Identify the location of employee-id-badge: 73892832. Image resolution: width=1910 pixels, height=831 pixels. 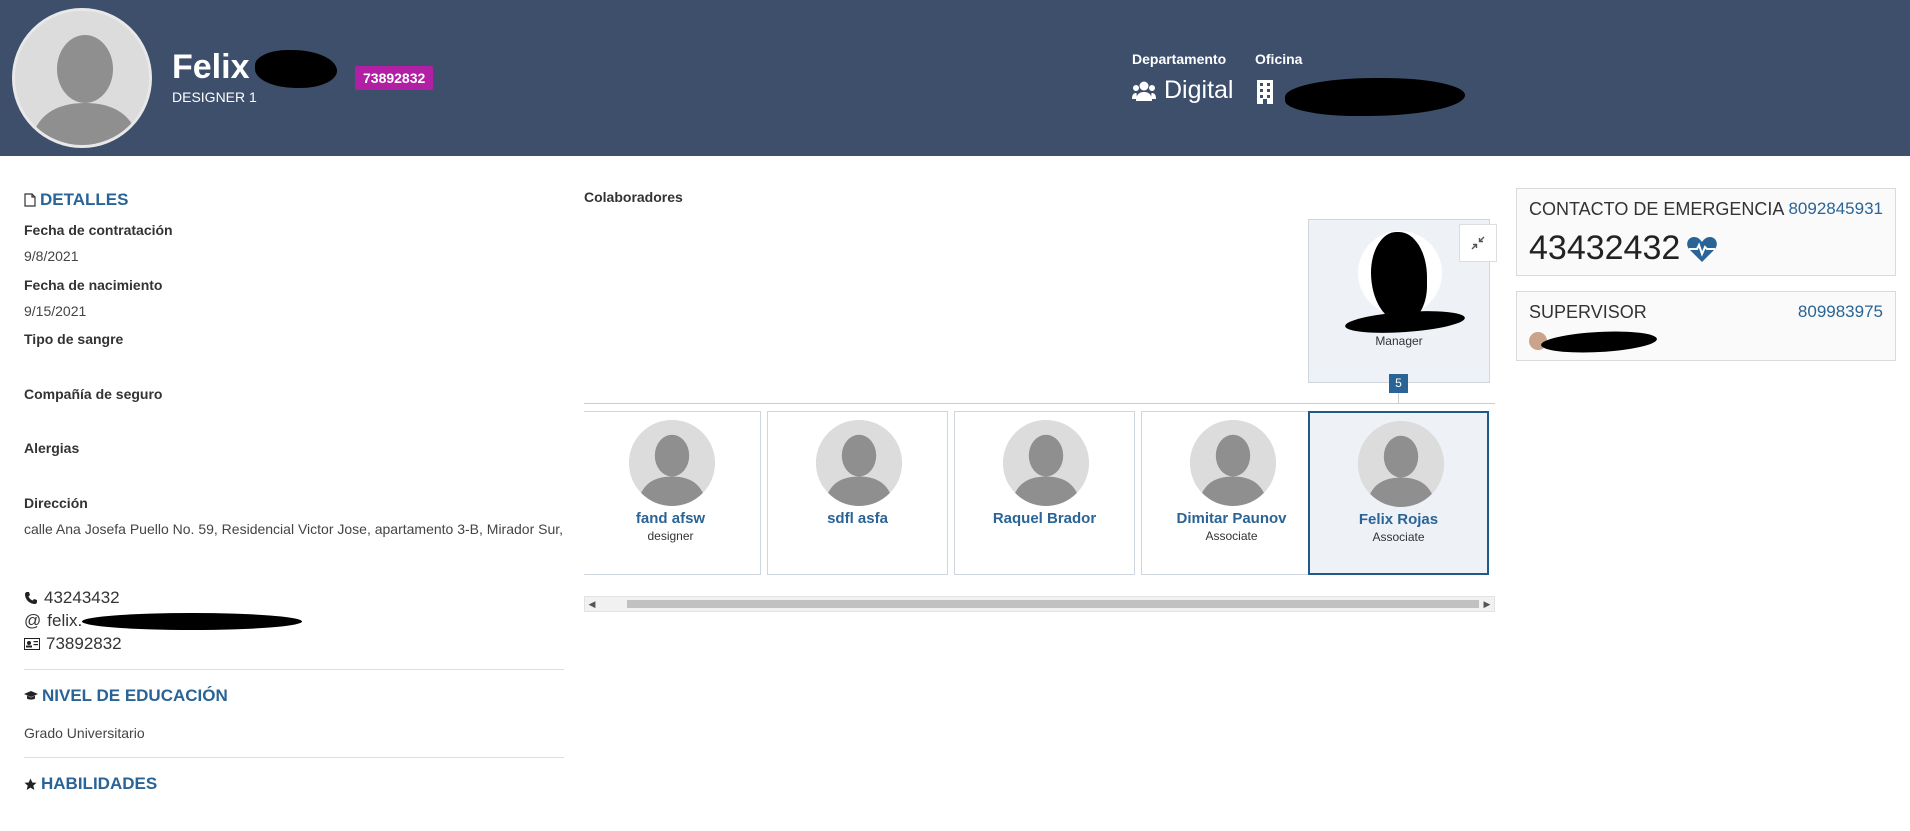
(394, 78).